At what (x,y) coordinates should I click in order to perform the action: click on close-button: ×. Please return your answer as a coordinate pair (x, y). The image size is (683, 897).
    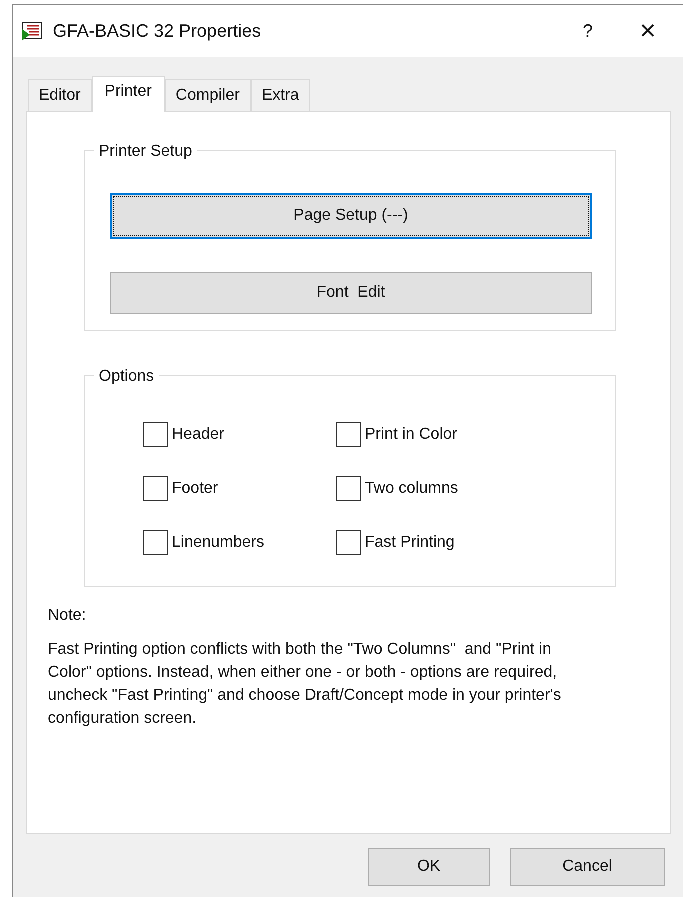
    Looking at the image, I should click on (648, 31).